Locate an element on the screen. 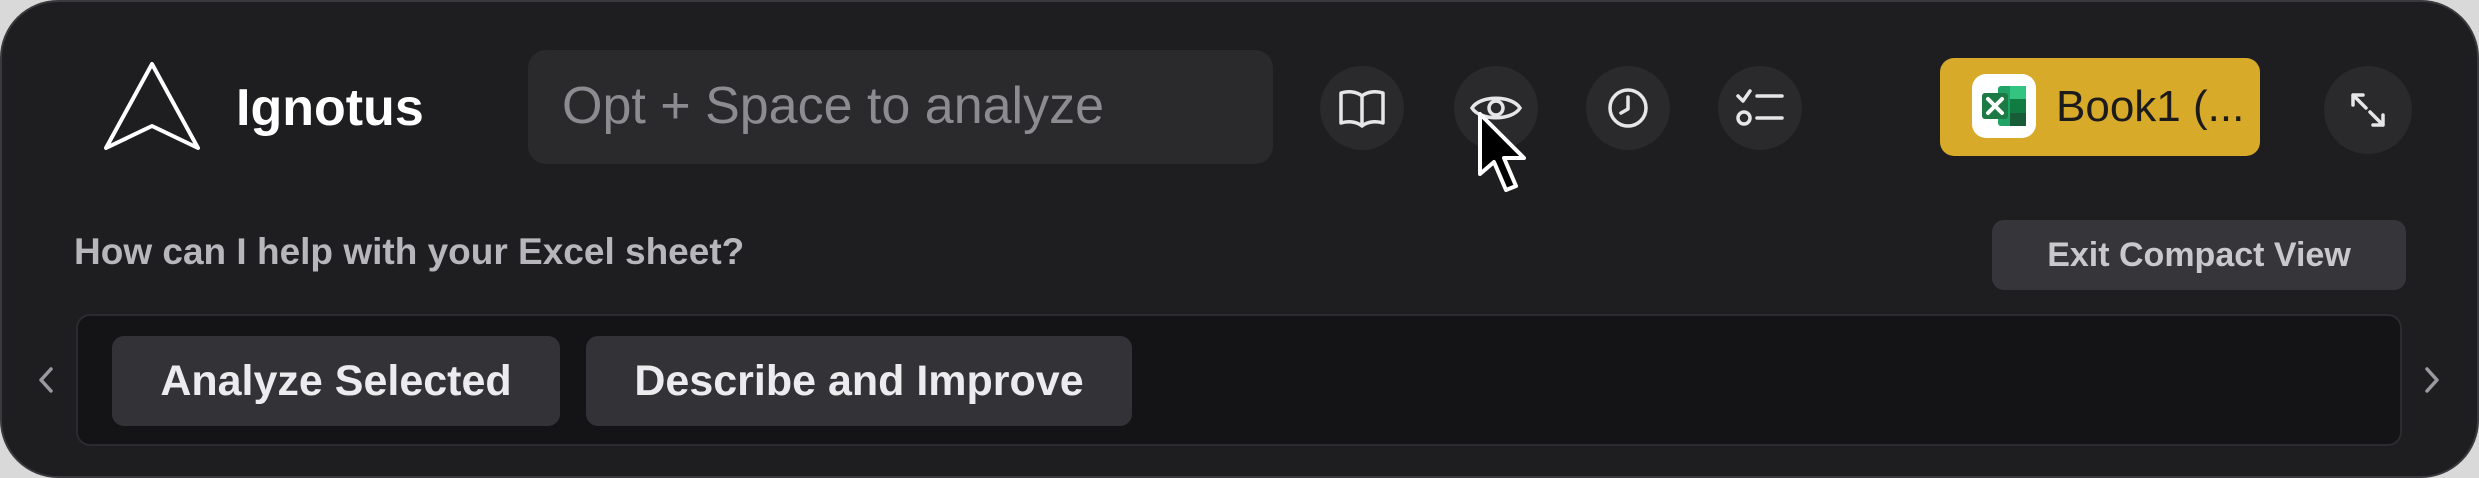 This screenshot has height=478, width=2479. app-name: Ignotus is located at coordinates (330, 108).